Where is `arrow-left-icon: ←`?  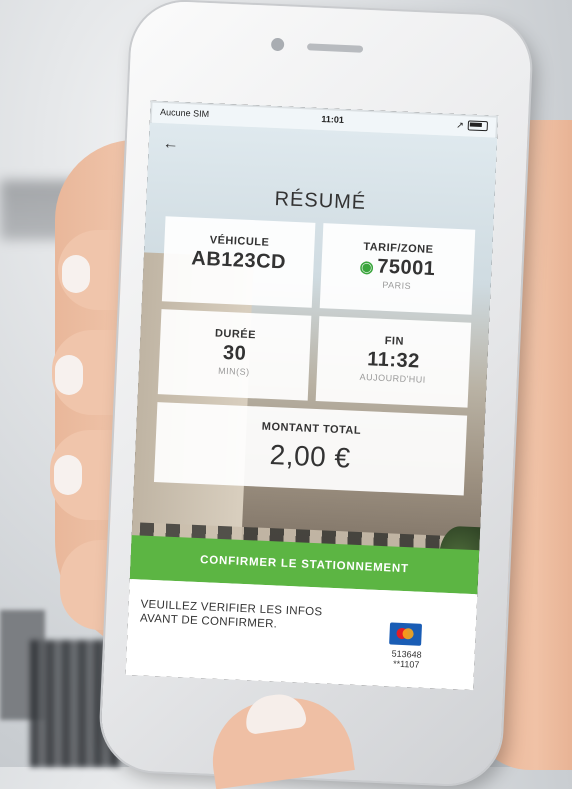 arrow-left-icon: ← is located at coordinates (171, 144).